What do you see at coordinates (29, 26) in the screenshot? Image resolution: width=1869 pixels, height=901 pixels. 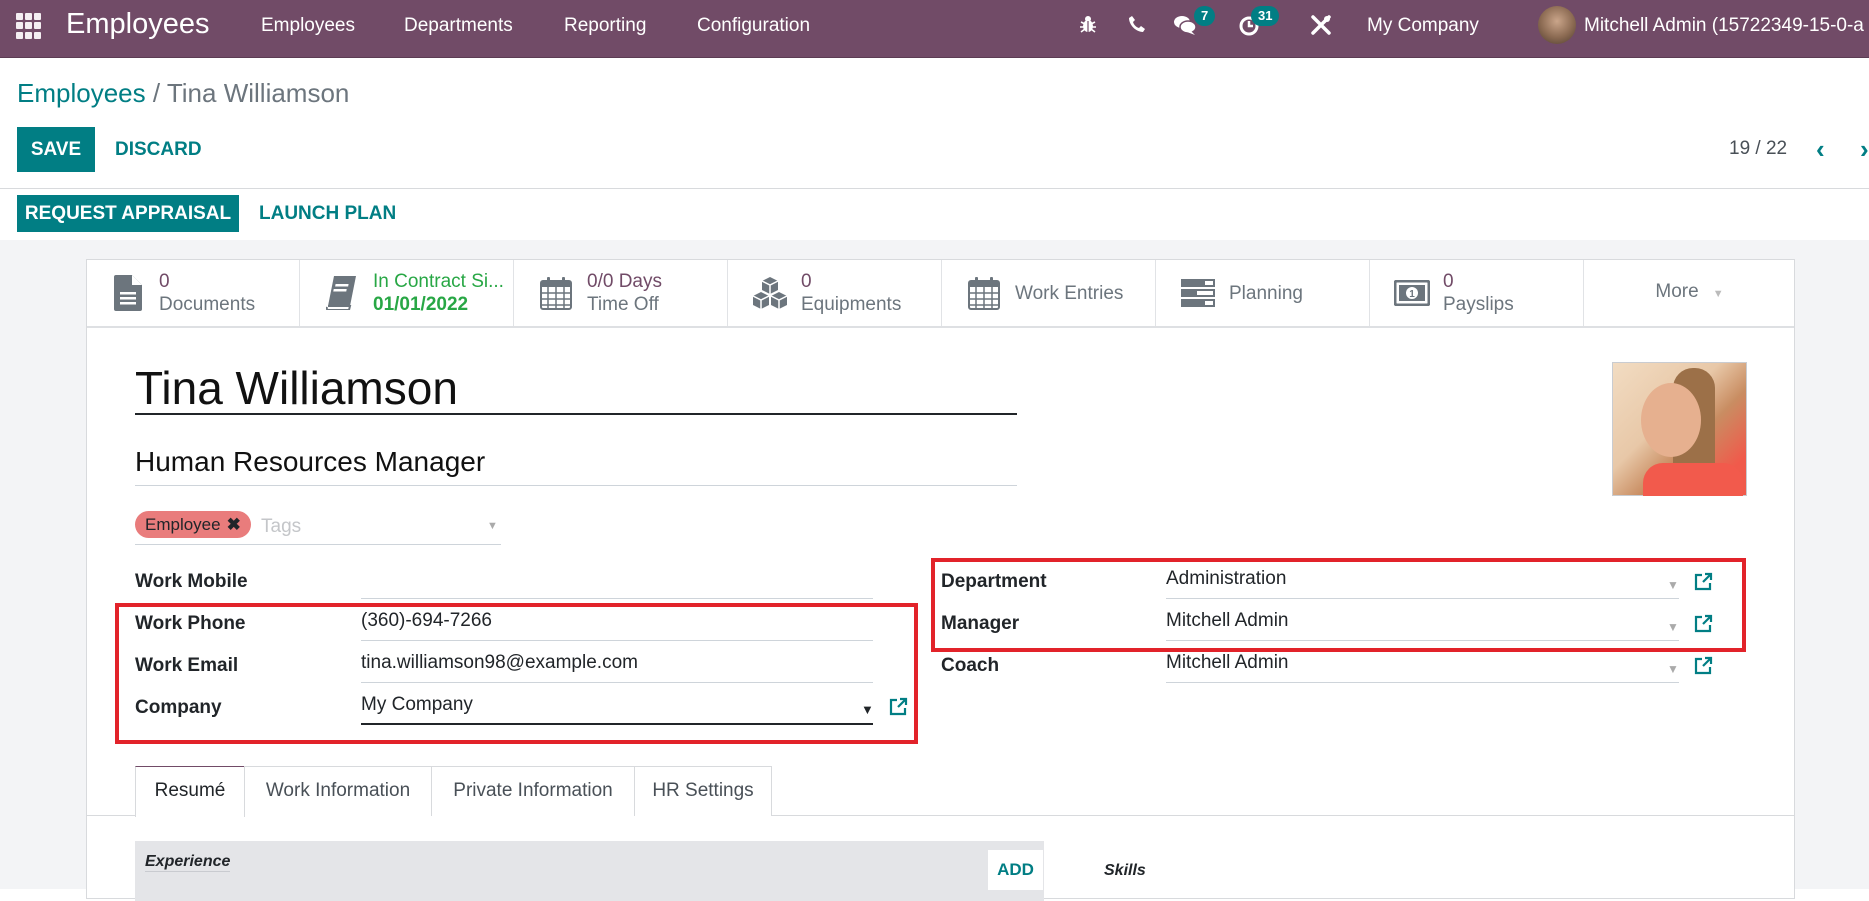 I see `apps-grid-icon` at bounding box center [29, 26].